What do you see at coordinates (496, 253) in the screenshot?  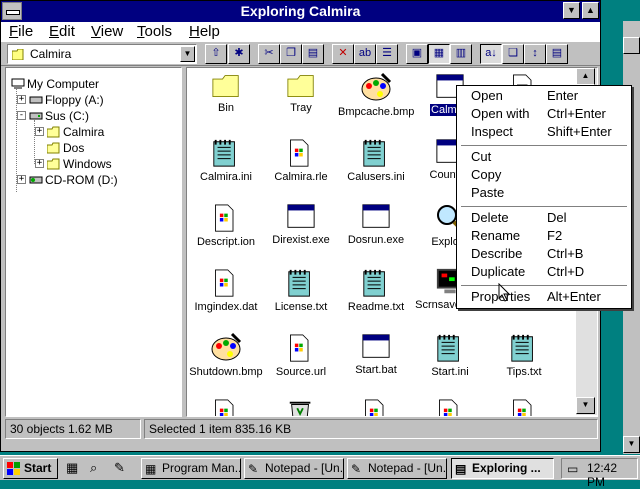 I see `context-menu-describe: Describe` at bounding box center [496, 253].